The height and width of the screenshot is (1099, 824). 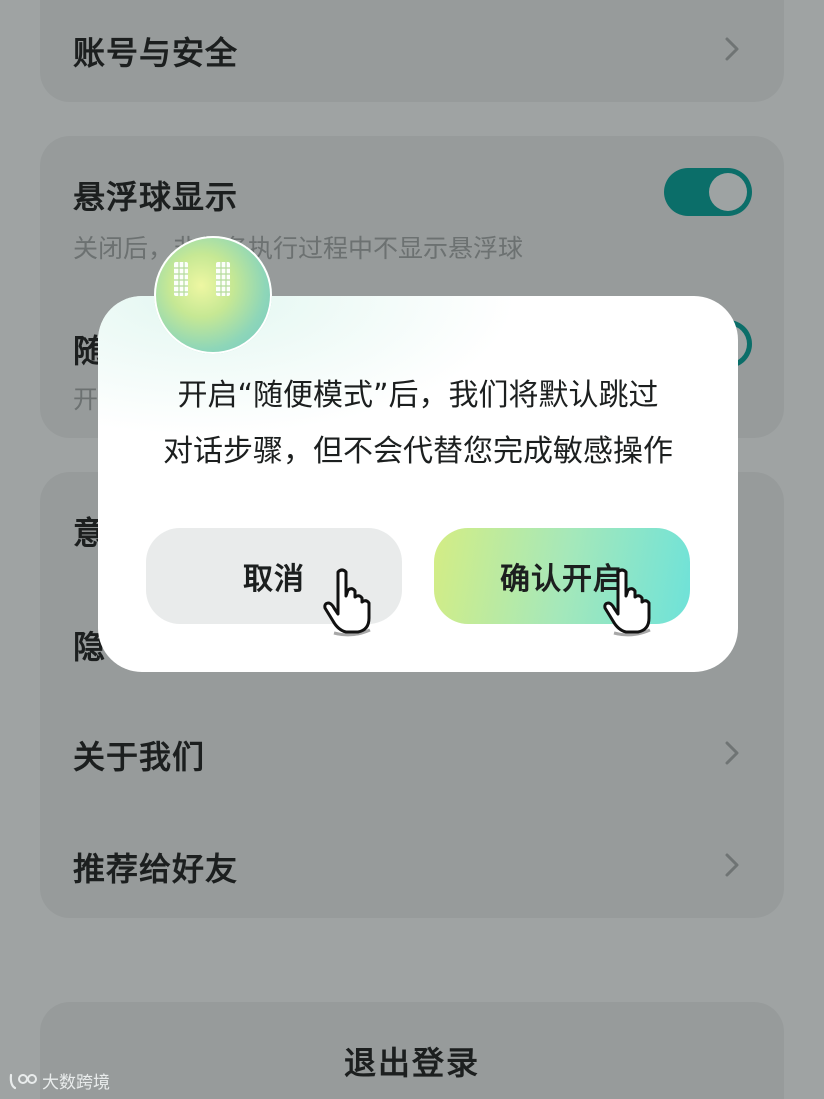 I want to click on dialog-message-line-2: 对话步骤，但不会代替您完成敏感操作, so click(x=418, y=451).